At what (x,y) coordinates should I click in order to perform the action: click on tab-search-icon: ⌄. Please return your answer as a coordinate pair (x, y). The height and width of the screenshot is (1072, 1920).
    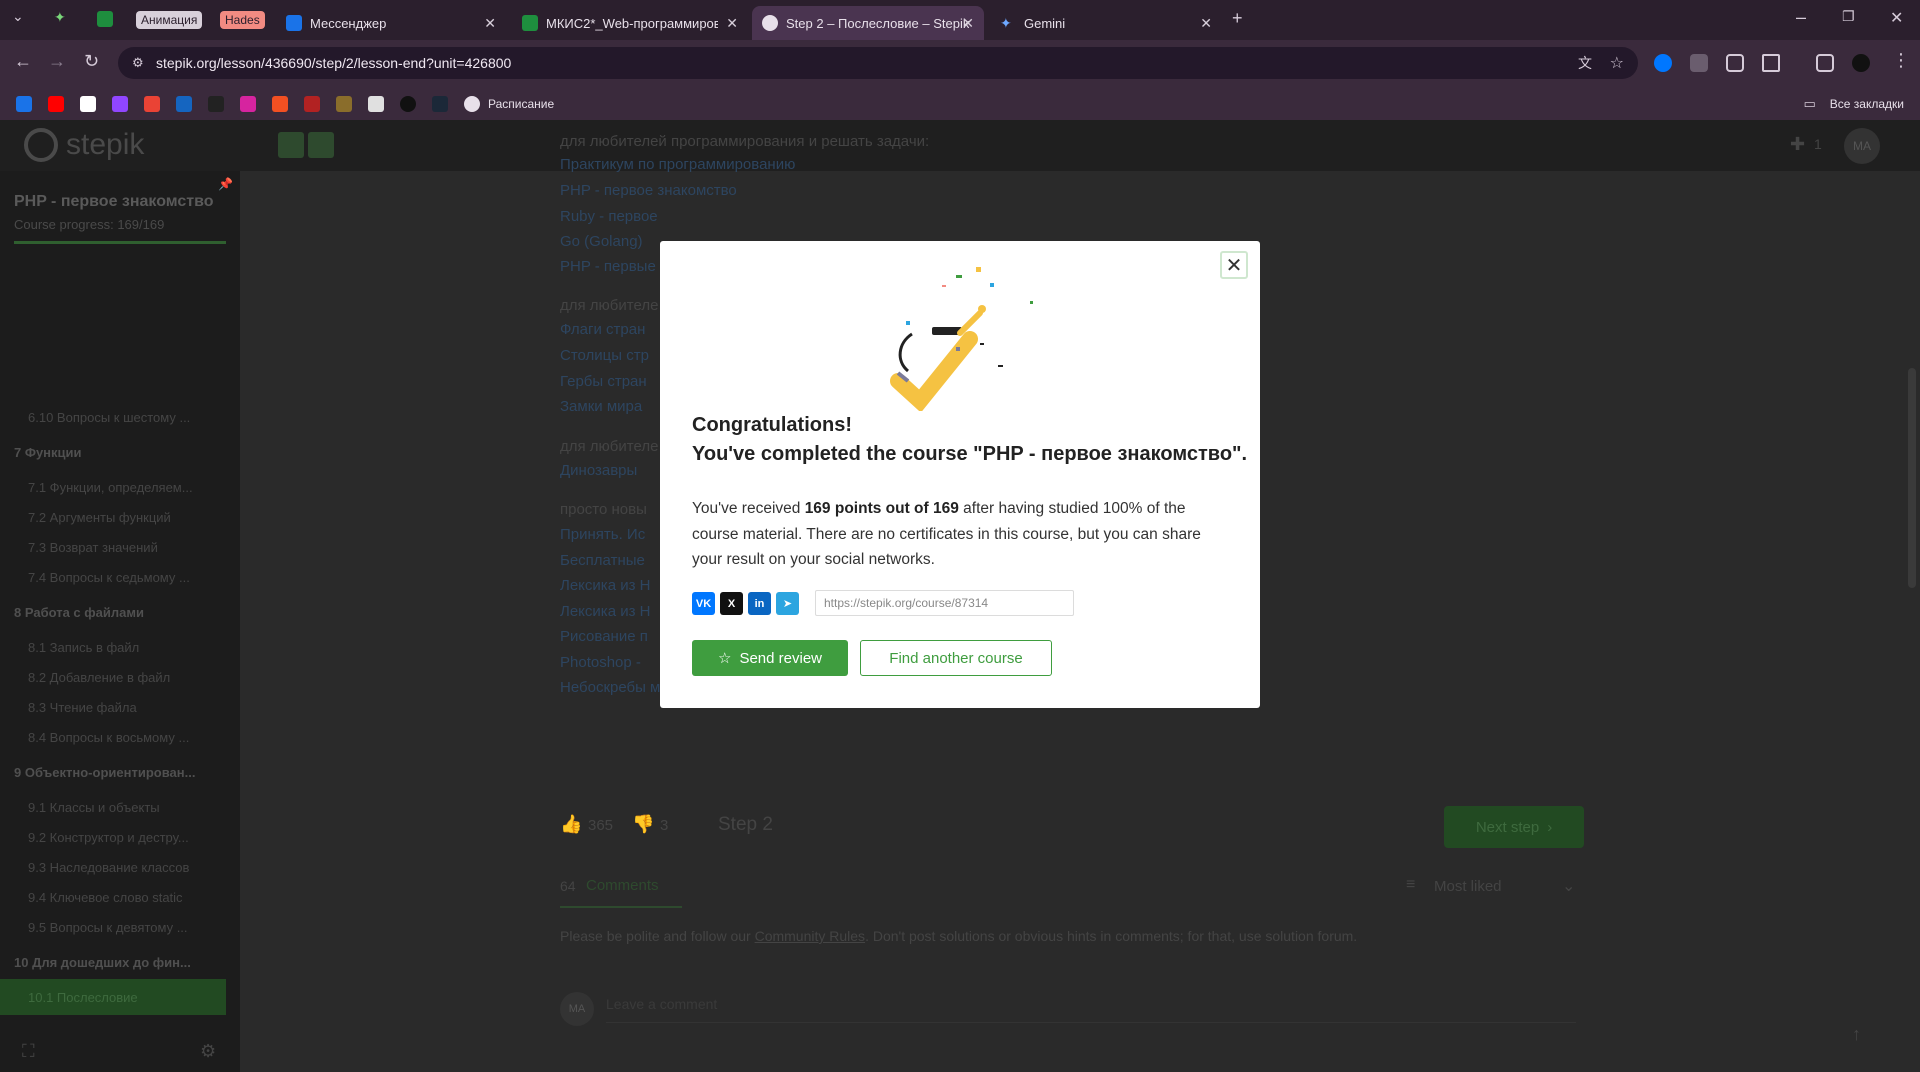
    Looking at the image, I should click on (18, 16).